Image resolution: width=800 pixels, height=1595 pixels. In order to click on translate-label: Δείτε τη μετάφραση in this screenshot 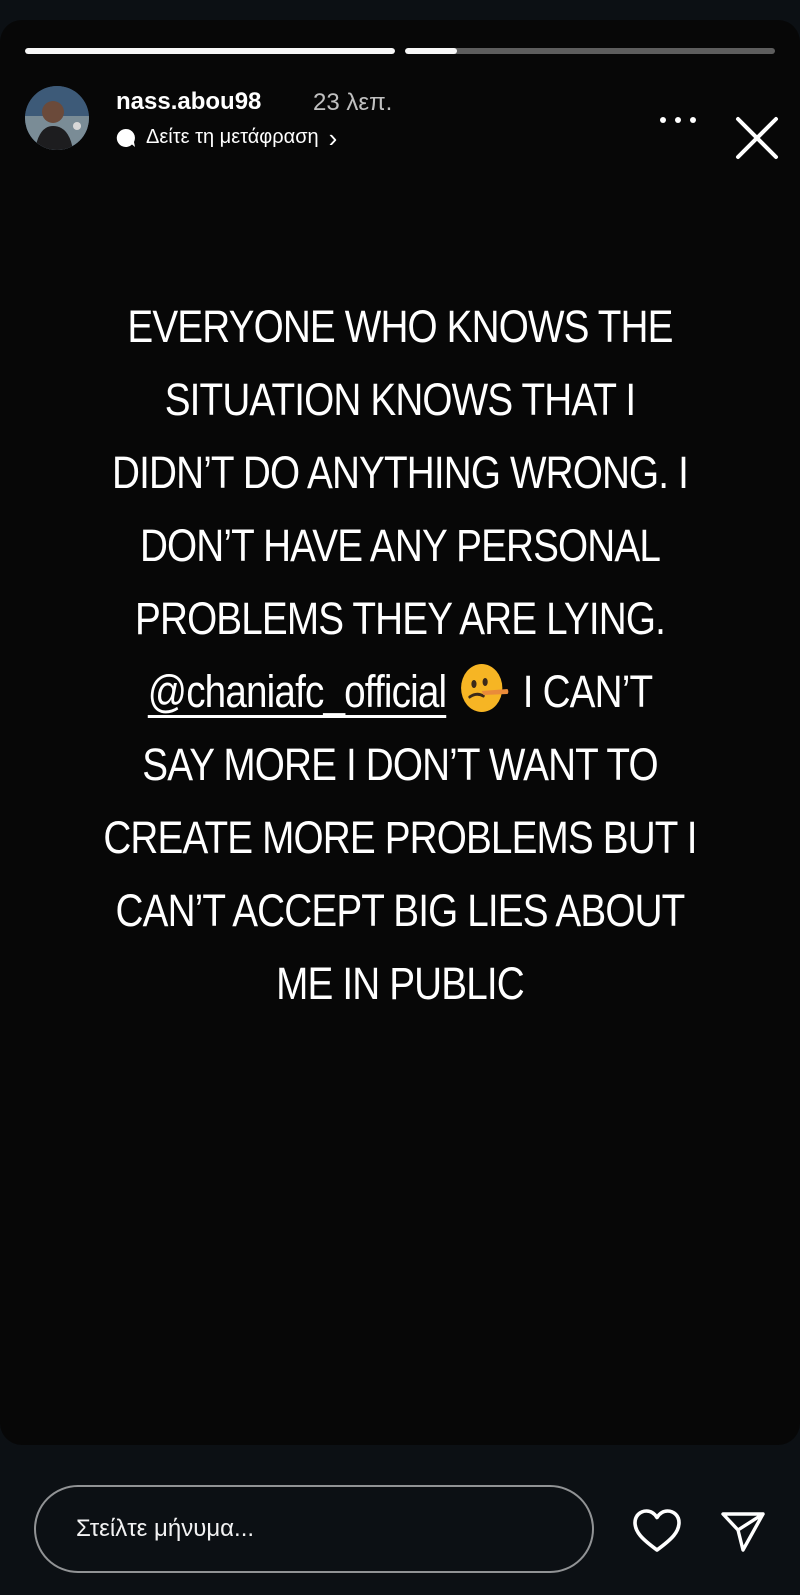, I will do `click(232, 137)`.